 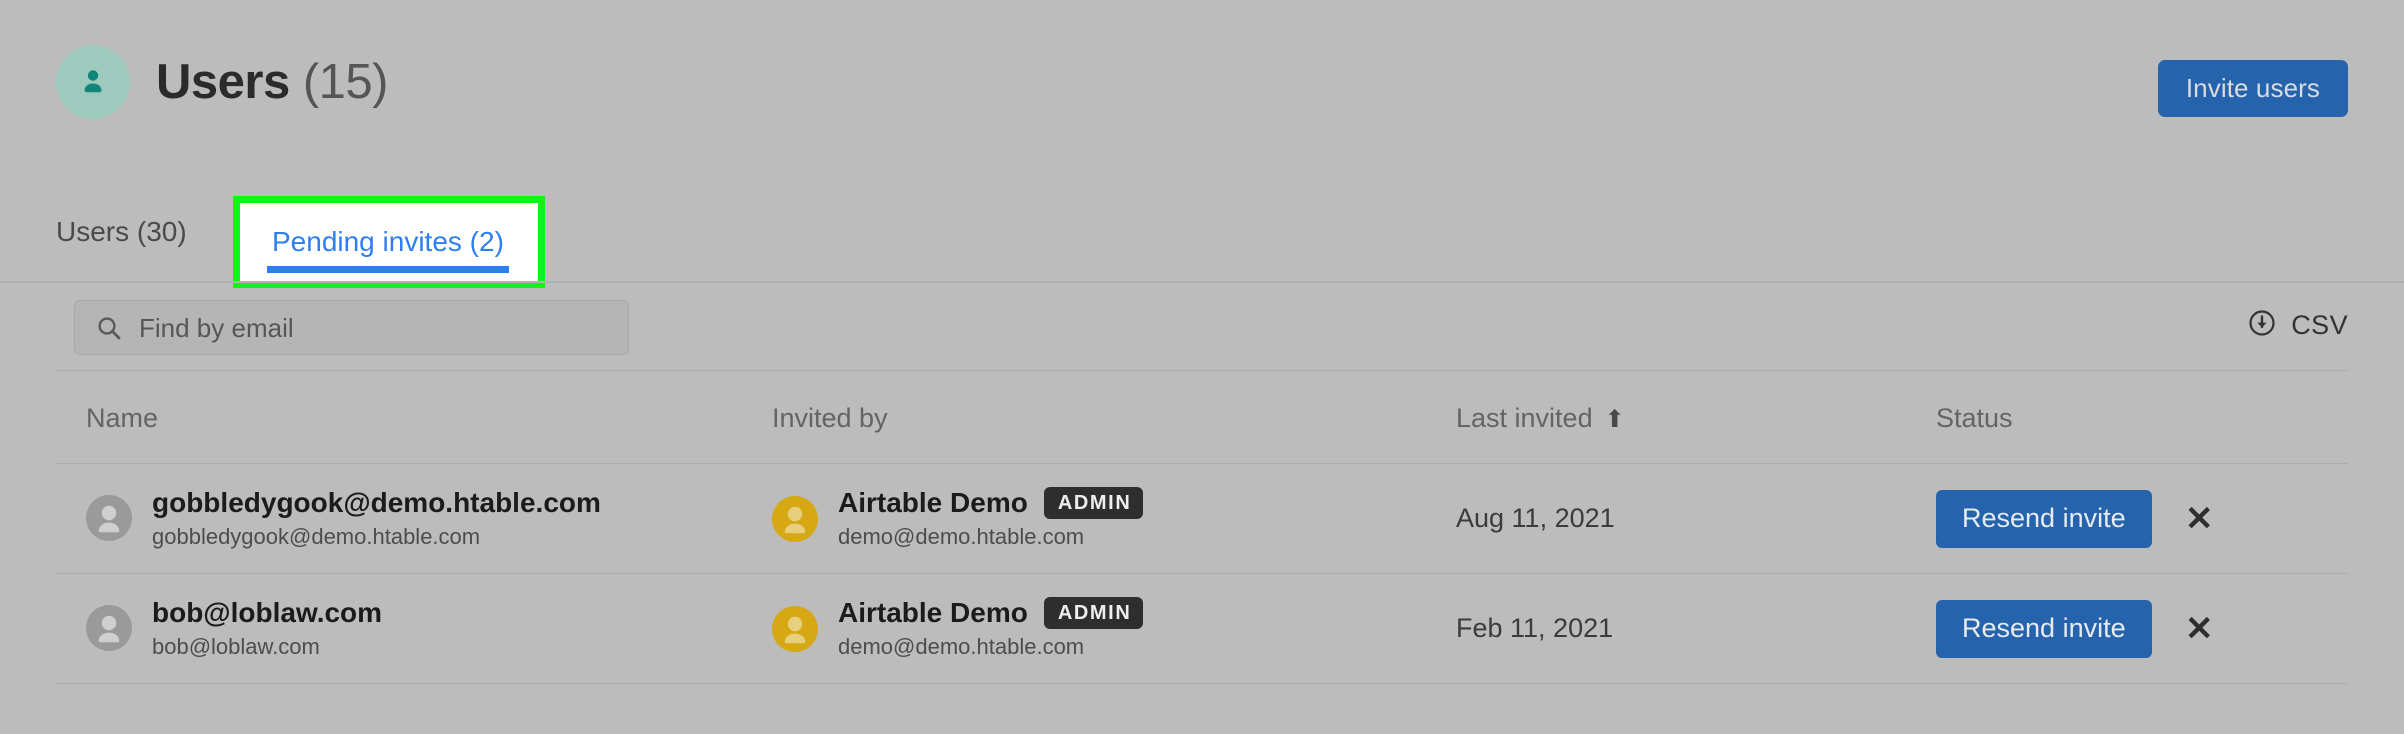 I want to click on sort-ascending-icon: ⬆, so click(x=1614, y=419).